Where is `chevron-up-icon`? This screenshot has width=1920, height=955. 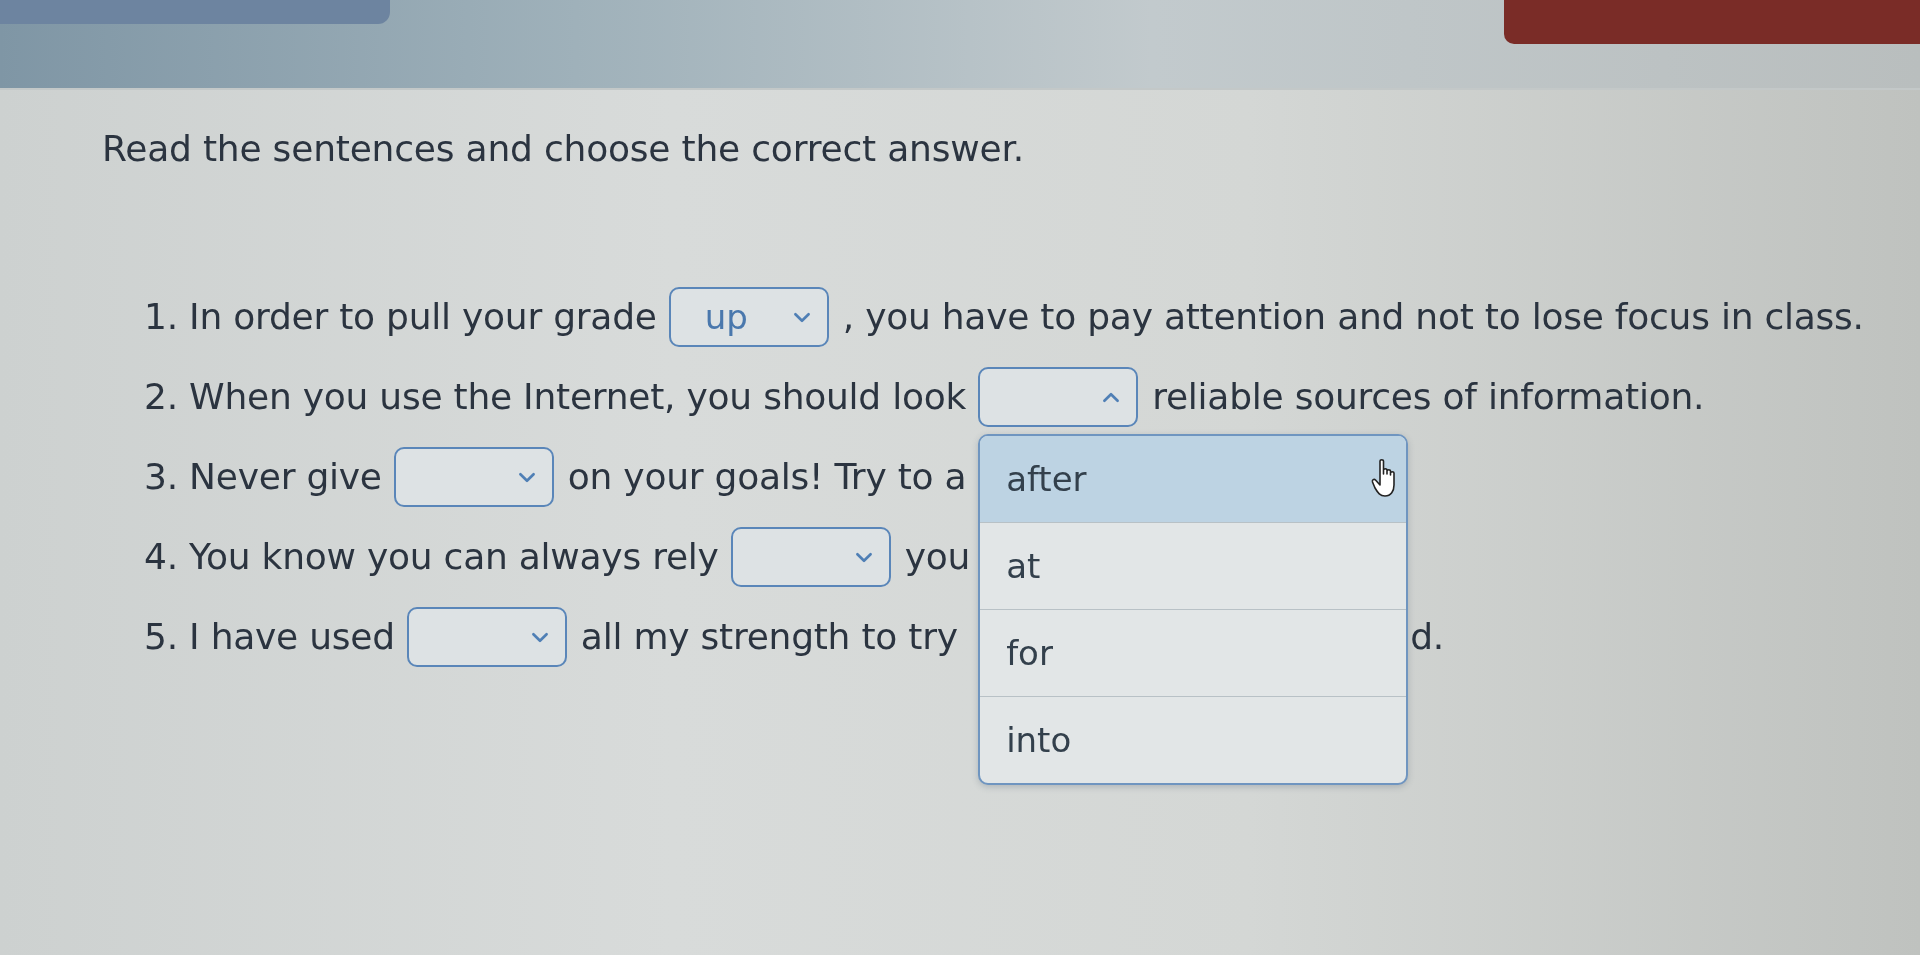 chevron-up-icon is located at coordinates (1111, 397).